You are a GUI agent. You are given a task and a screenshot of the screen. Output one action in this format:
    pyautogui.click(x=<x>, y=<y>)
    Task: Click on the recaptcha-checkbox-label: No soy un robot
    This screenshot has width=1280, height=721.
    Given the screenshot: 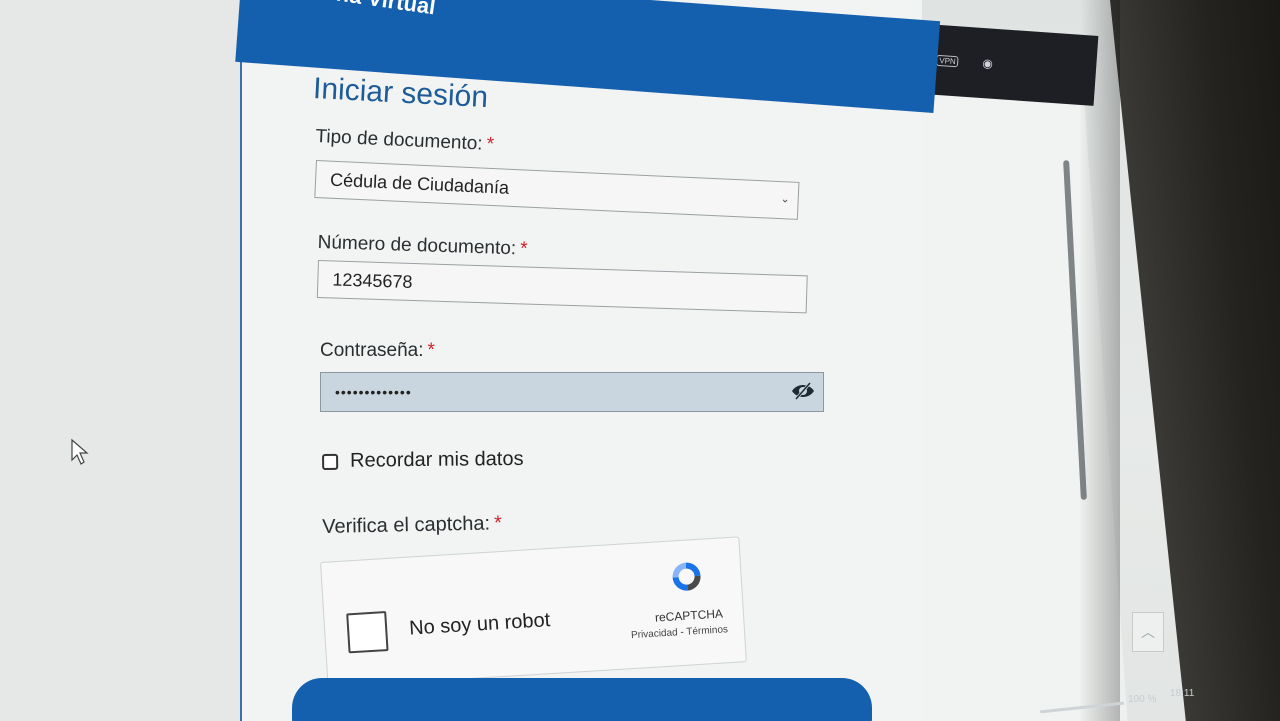 What is the action you would take?
    pyautogui.click(x=479, y=624)
    